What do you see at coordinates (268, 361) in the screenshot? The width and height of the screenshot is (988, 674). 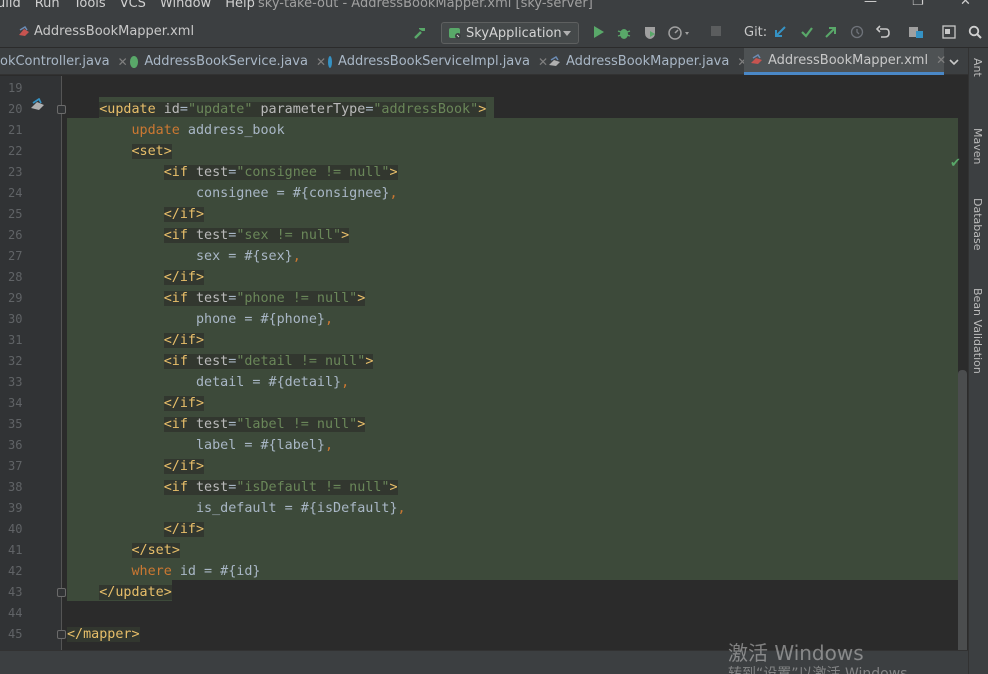 I see `code-line: <if test="detail != null">` at bounding box center [268, 361].